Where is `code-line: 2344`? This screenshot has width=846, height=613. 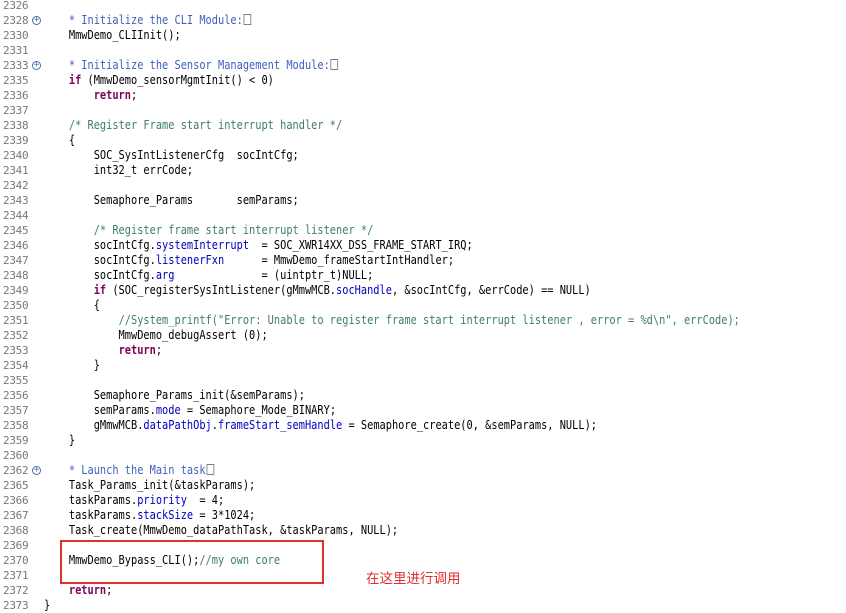 code-line: 2344 is located at coordinates (423, 215).